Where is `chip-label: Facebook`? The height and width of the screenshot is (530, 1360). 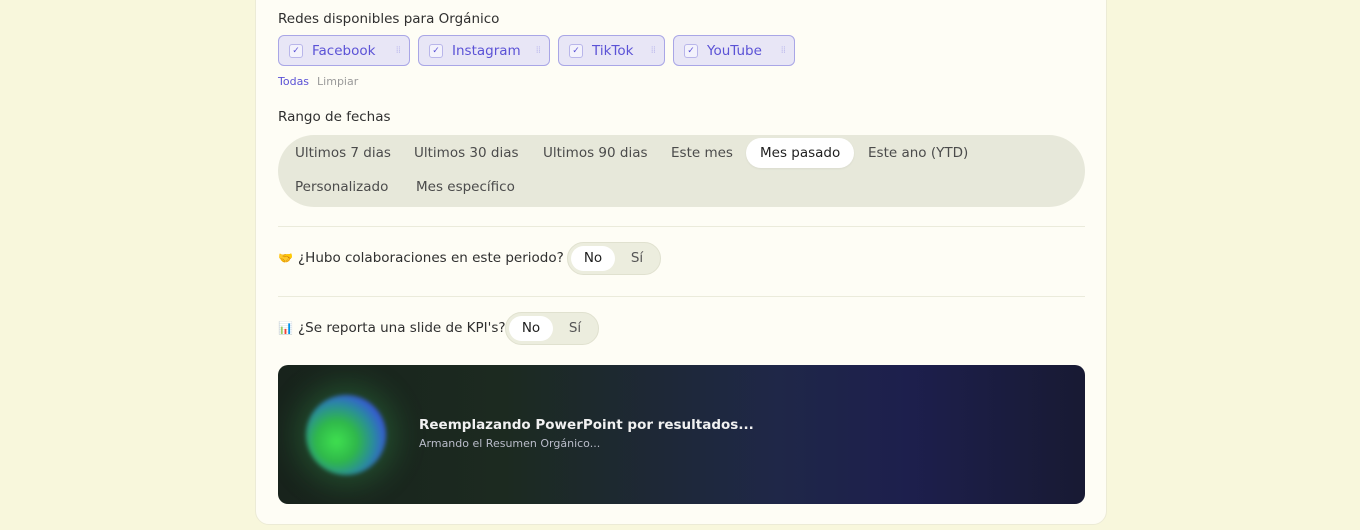 chip-label: Facebook is located at coordinates (344, 50).